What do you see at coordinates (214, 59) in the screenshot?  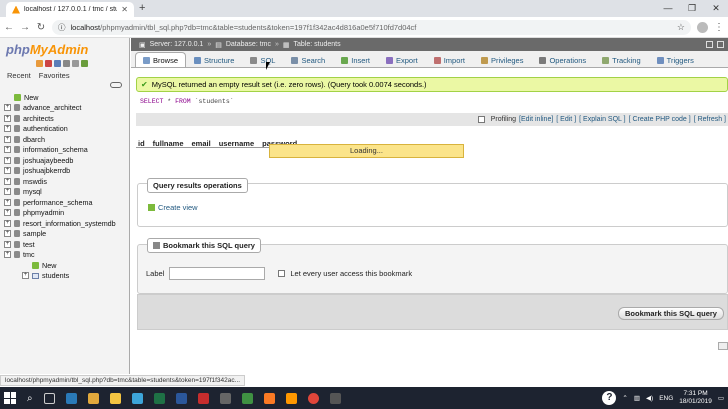 I see `tab-structure: Structure` at bounding box center [214, 59].